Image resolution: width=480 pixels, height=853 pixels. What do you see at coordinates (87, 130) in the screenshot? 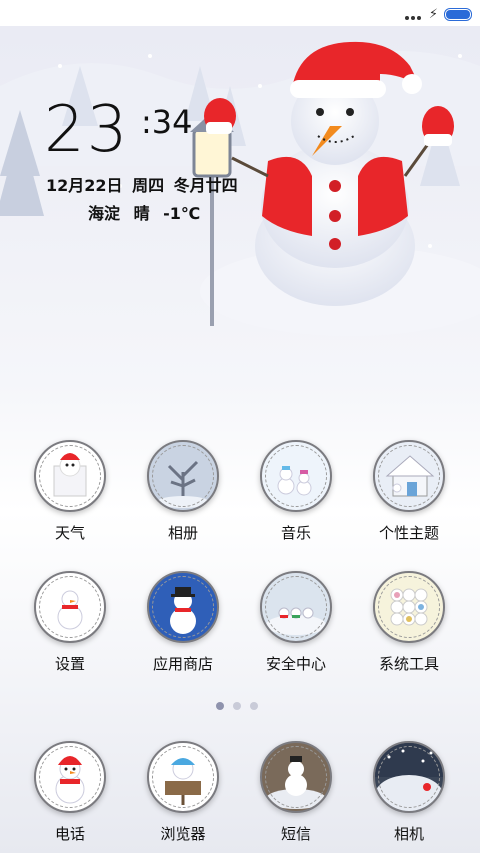
I see `clock-hour: 23` at bounding box center [87, 130].